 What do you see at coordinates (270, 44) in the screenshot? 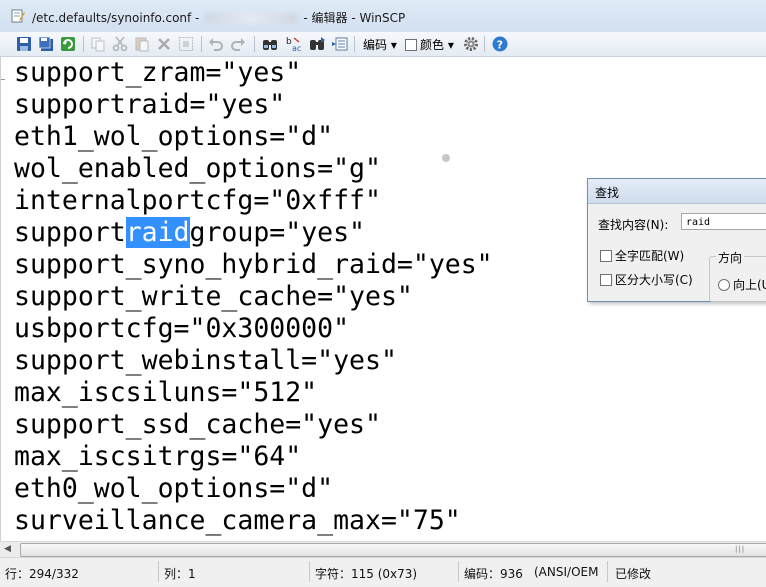
I see `find-icon` at bounding box center [270, 44].